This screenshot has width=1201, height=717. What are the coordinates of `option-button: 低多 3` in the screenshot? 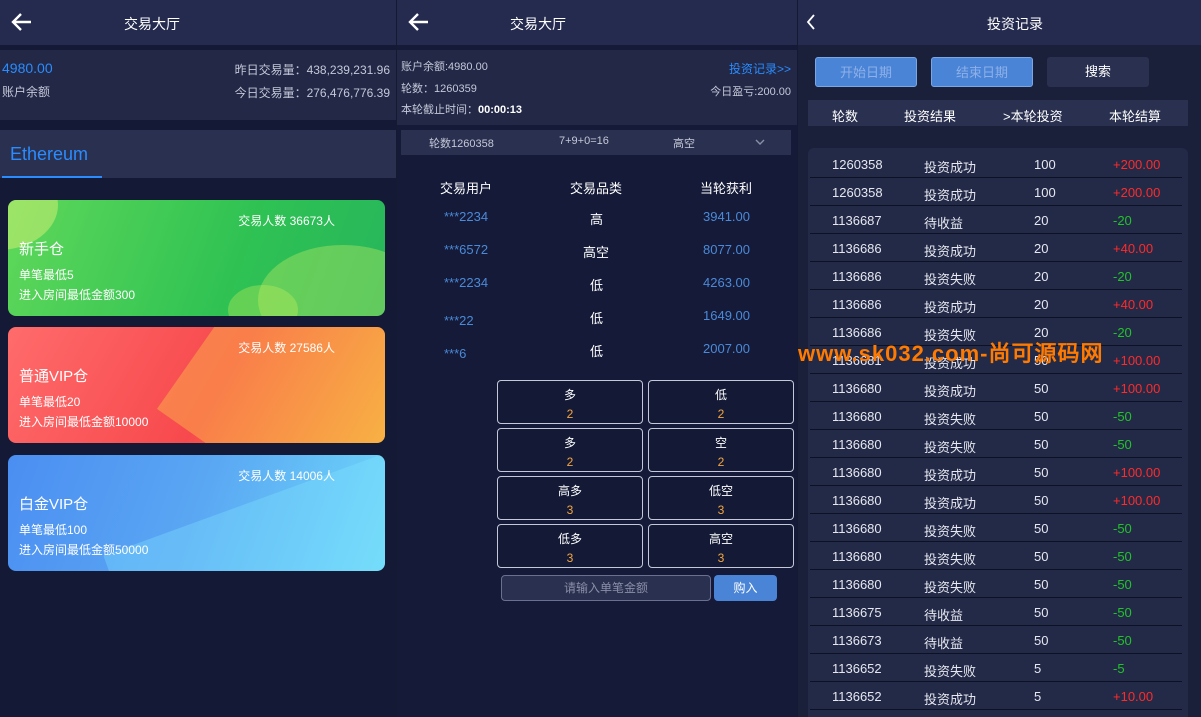 It's located at (570, 546).